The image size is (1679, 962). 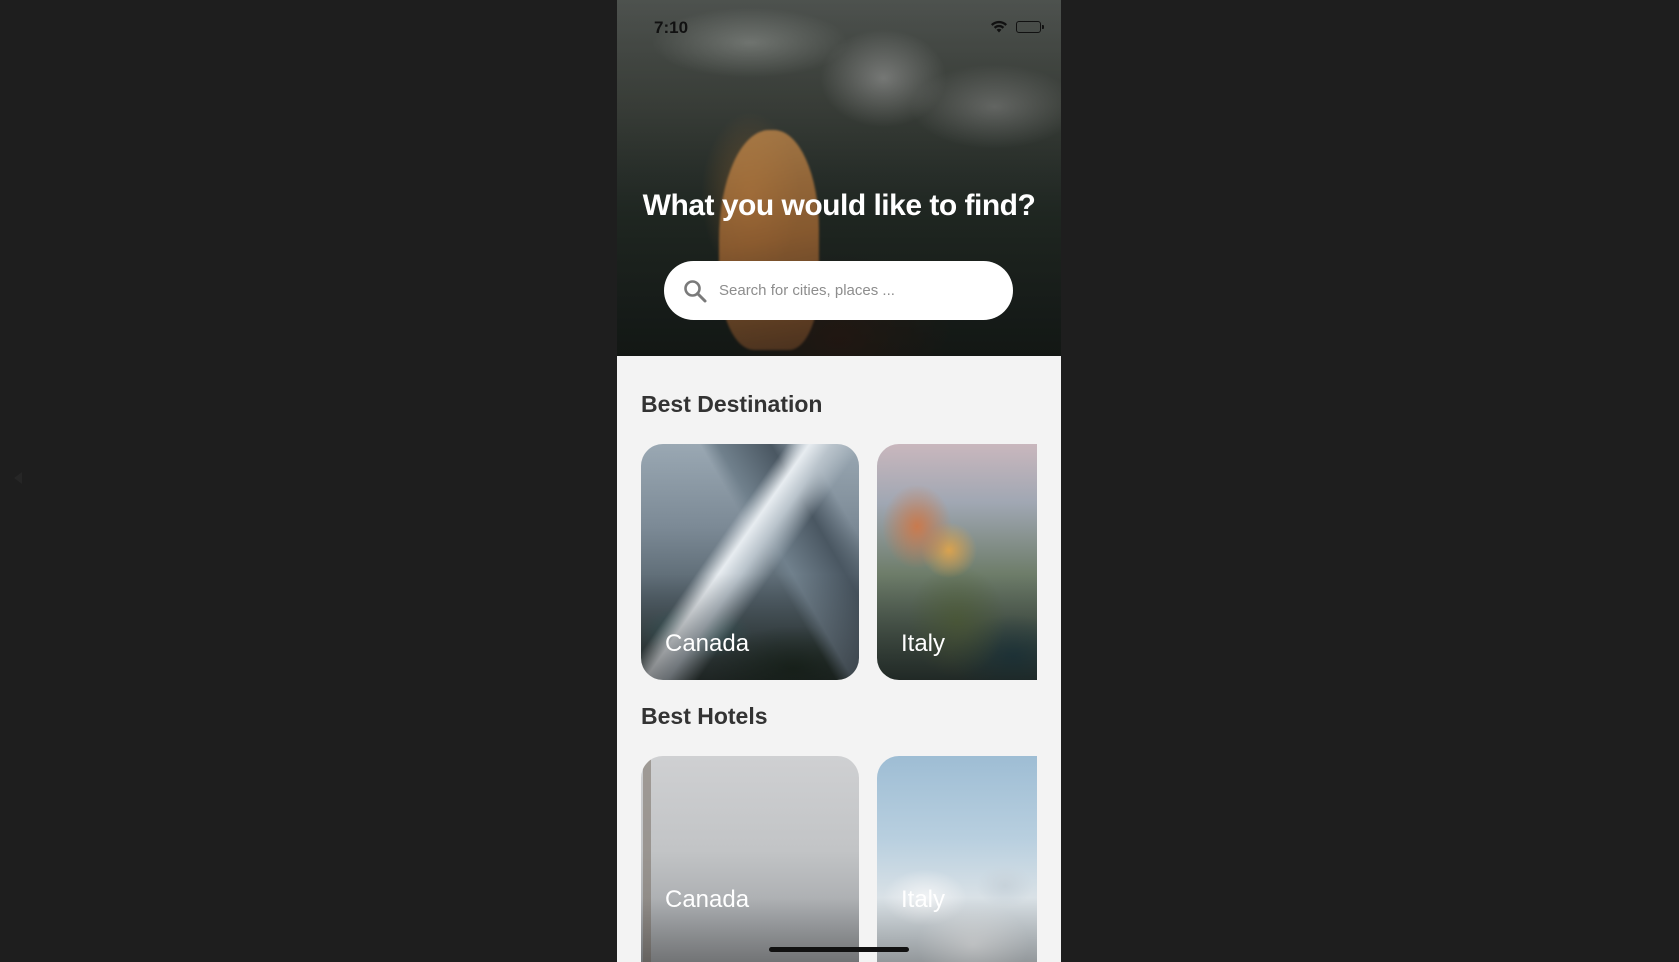 What do you see at coordinates (999, 26) in the screenshot?
I see `wifi-icon` at bounding box center [999, 26].